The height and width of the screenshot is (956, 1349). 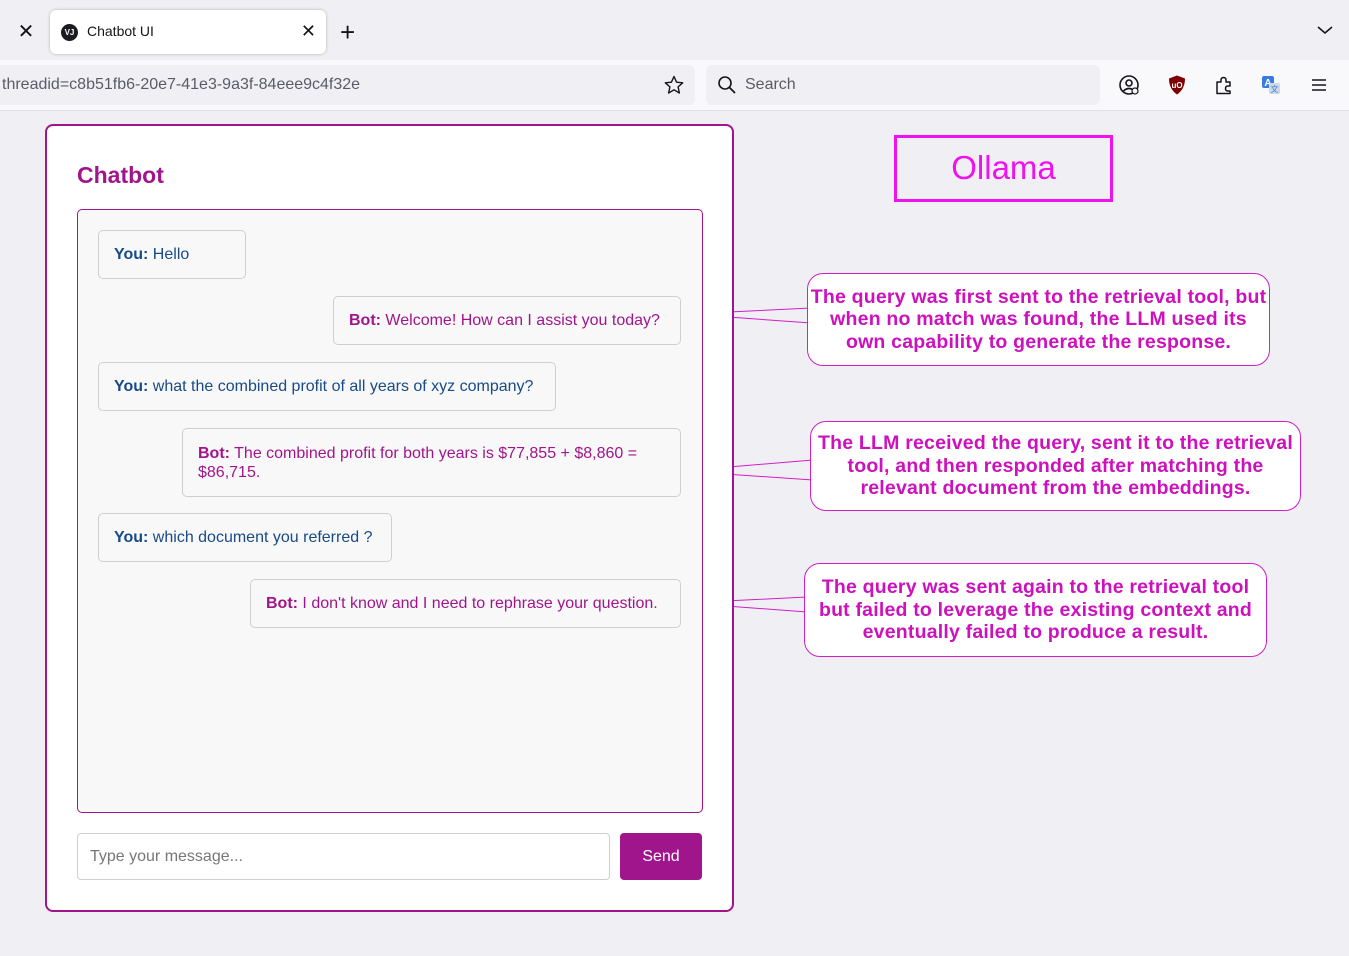 I want to click on ollama-label: Ollama, so click(x=1003, y=168).